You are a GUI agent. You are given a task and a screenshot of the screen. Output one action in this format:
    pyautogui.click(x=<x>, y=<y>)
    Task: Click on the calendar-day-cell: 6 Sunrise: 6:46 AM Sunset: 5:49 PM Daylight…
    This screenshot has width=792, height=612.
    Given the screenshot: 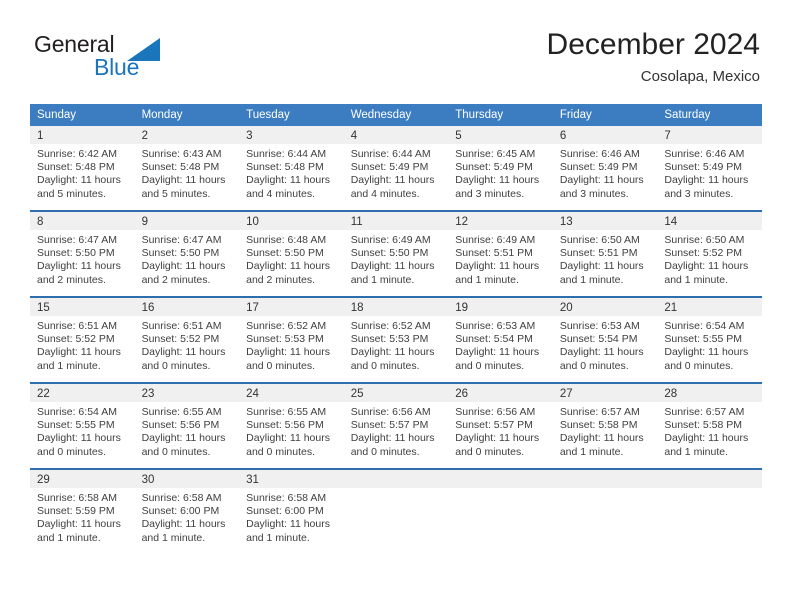 What is the action you would take?
    pyautogui.click(x=605, y=168)
    